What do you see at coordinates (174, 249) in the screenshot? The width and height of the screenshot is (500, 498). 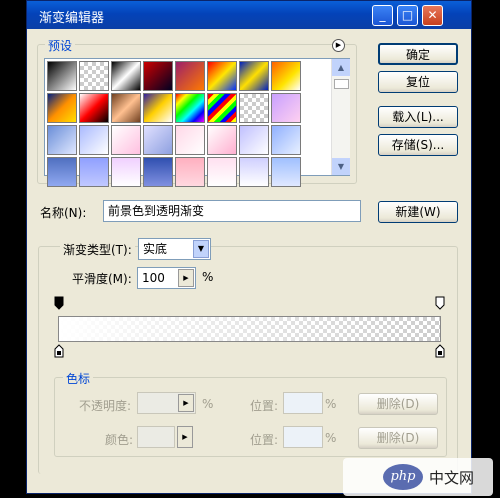 I see `gradient-type-select: 实底 ▼` at bounding box center [174, 249].